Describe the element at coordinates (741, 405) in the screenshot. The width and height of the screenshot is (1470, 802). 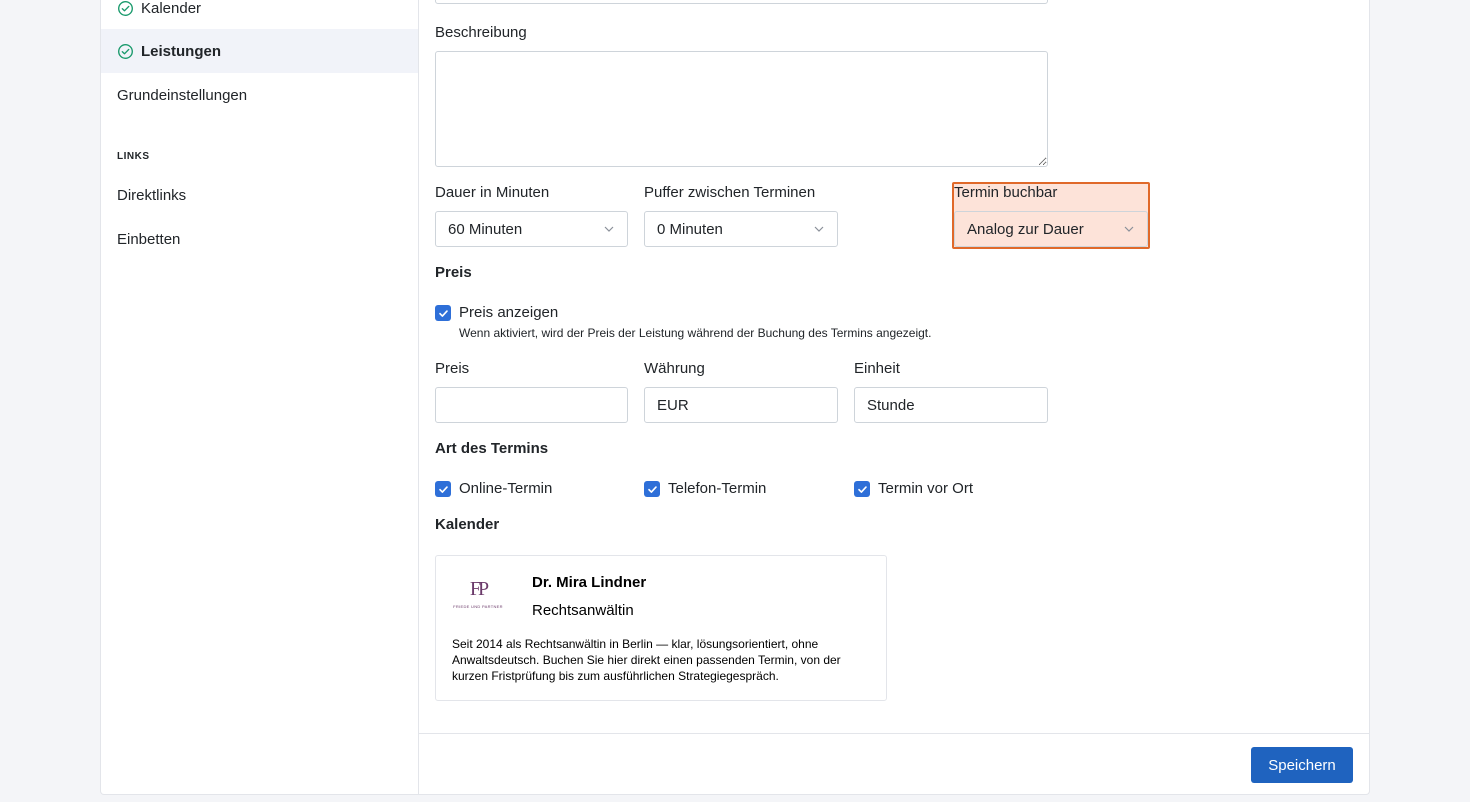
I see `currency-input` at that location.